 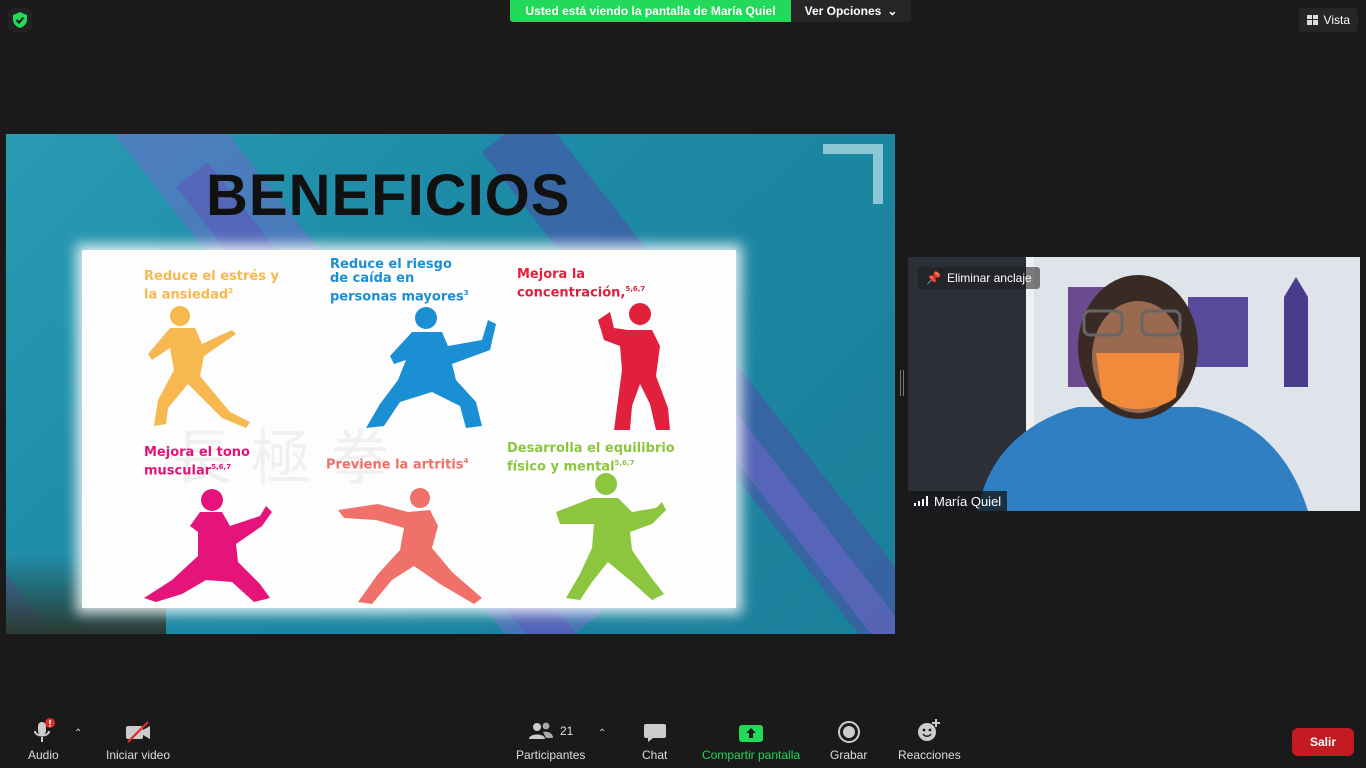 I want to click on benefit-text: Reduce el estrés y la ansiedad, so click(x=211, y=286).